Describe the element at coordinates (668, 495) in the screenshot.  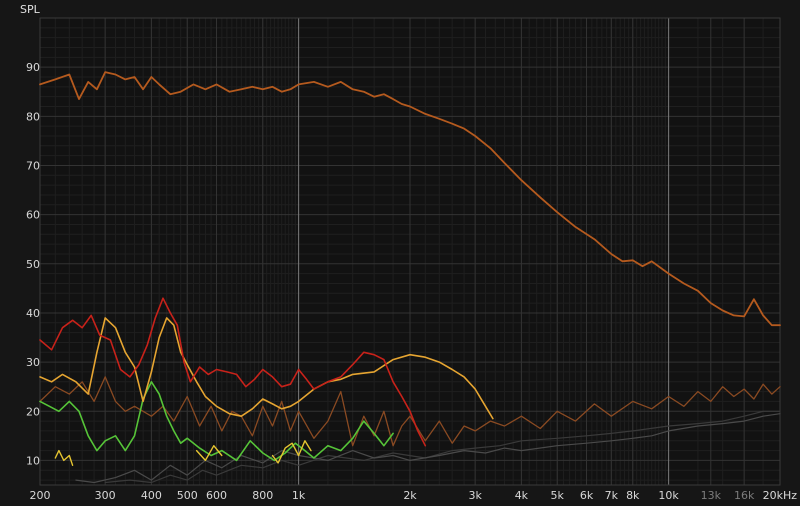
I see `x-tick-label: 10k` at that location.